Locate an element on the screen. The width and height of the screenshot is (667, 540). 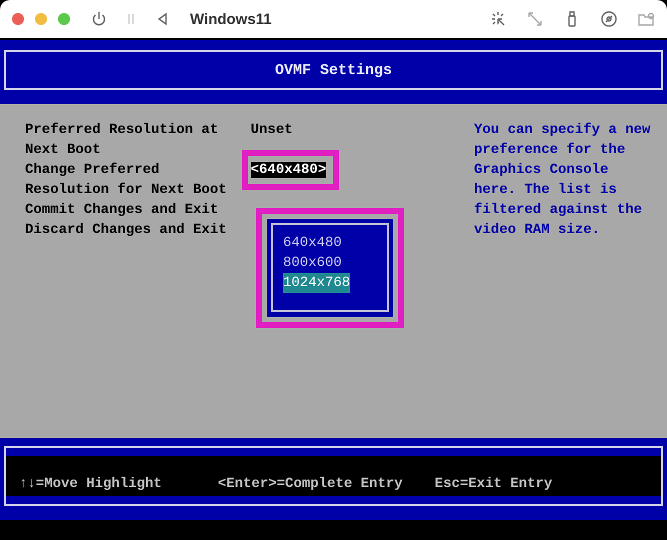
resolution-option: 640x480 is located at coordinates (312, 243).